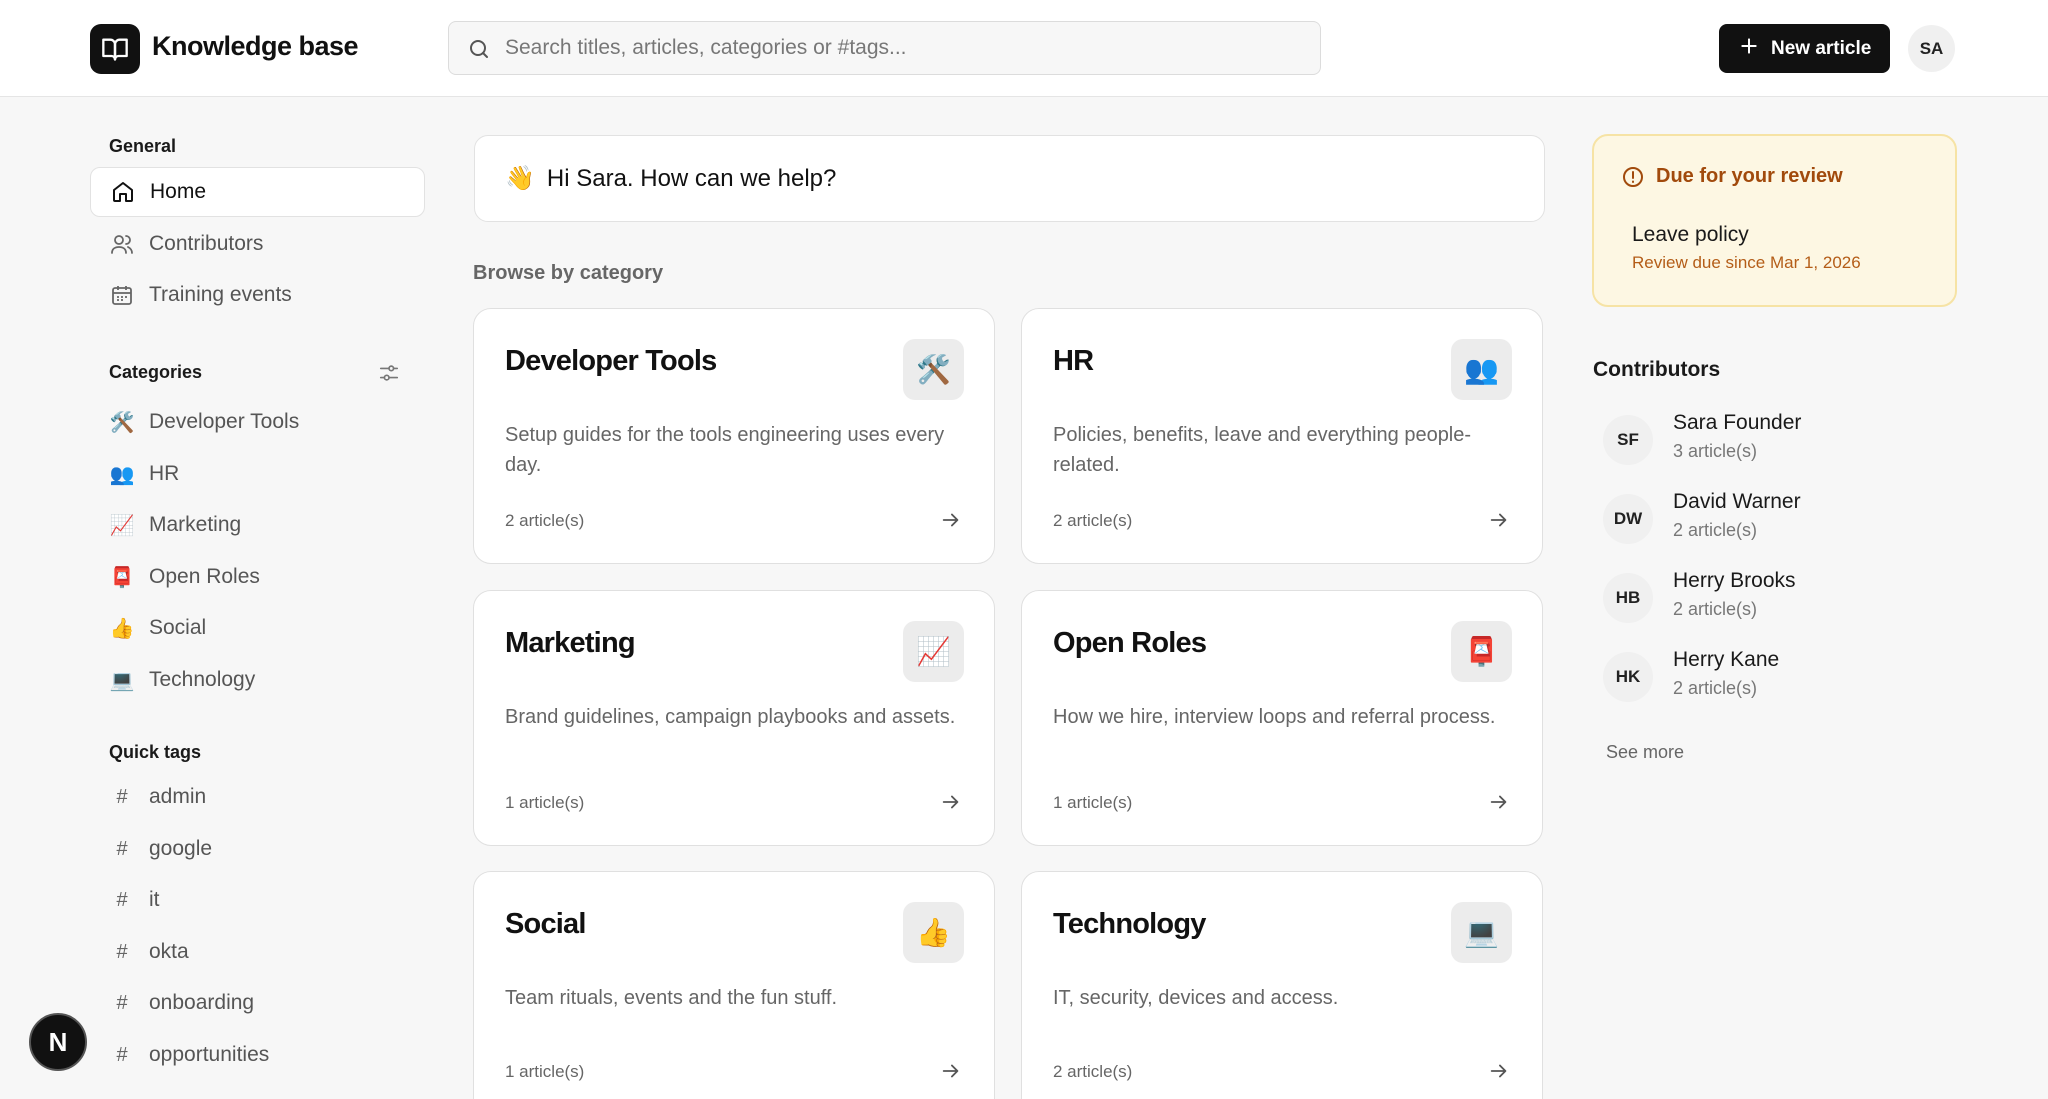 This screenshot has width=2048, height=1099. Describe the element at coordinates (257, 1055) in the screenshot. I see `tag-opportunities: # opportunities` at that location.